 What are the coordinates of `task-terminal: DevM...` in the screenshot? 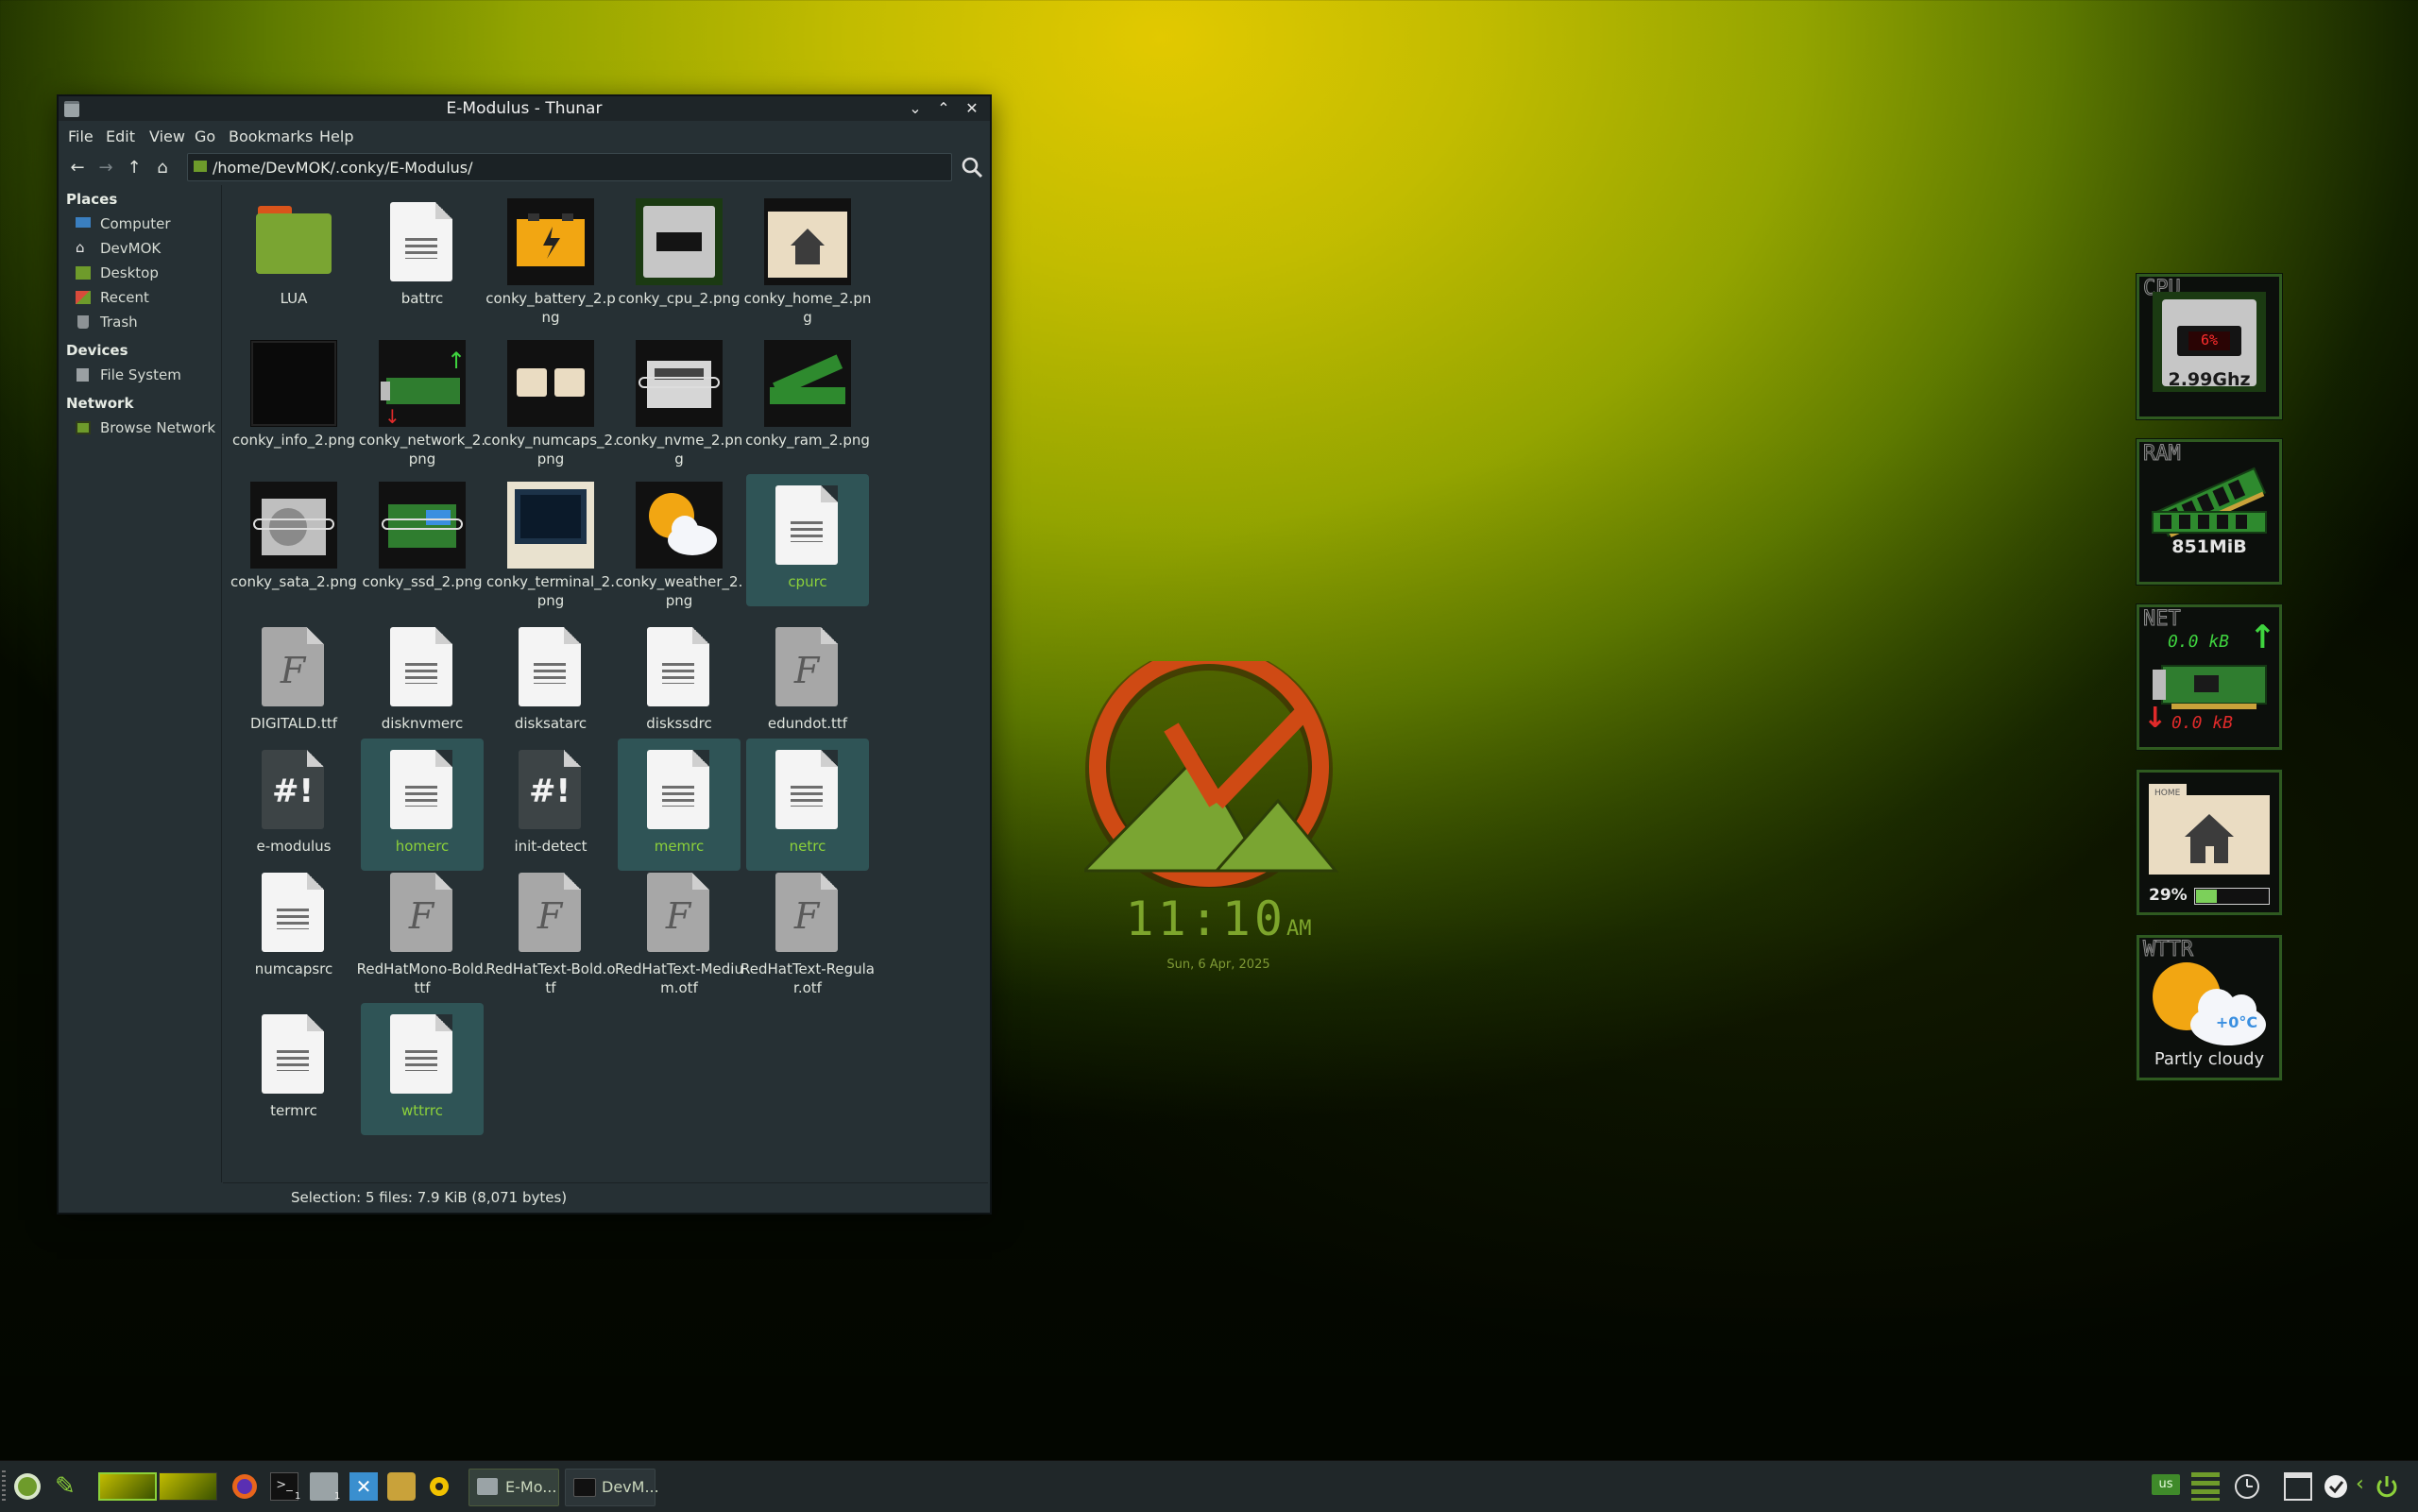 It's located at (612, 1487).